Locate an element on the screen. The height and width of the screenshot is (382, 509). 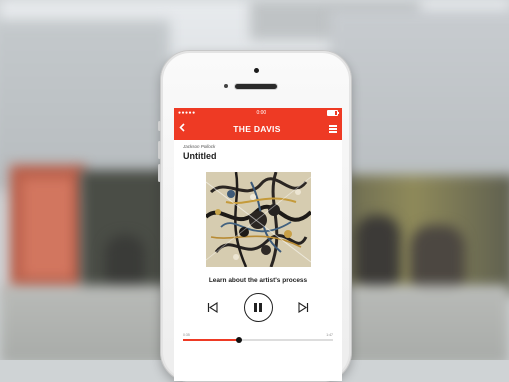
signal-indicator: ●●●●● is located at coordinates (187, 113).